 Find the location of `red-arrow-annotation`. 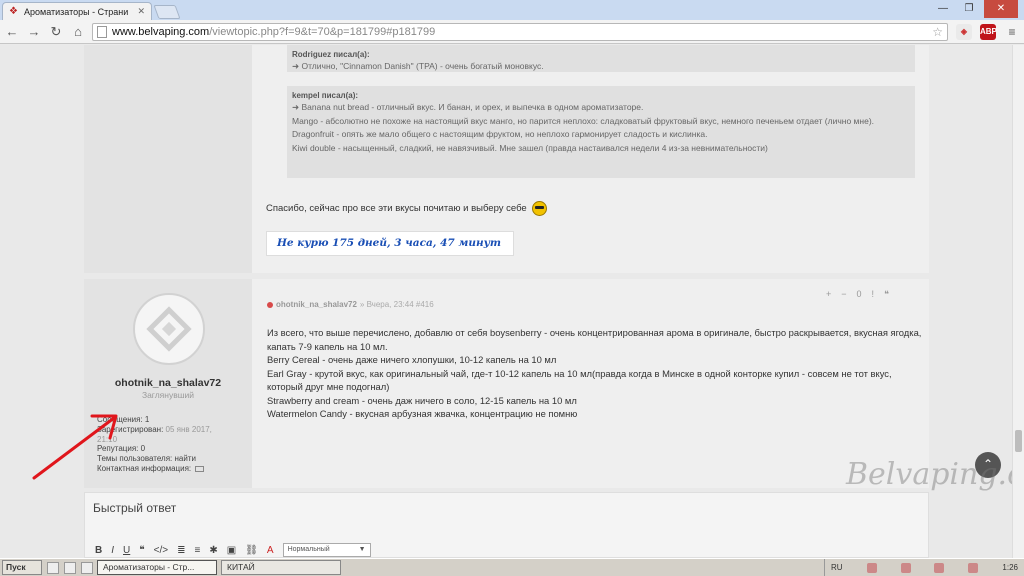

red-arrow-annotation is located at coordinates (75, 447).